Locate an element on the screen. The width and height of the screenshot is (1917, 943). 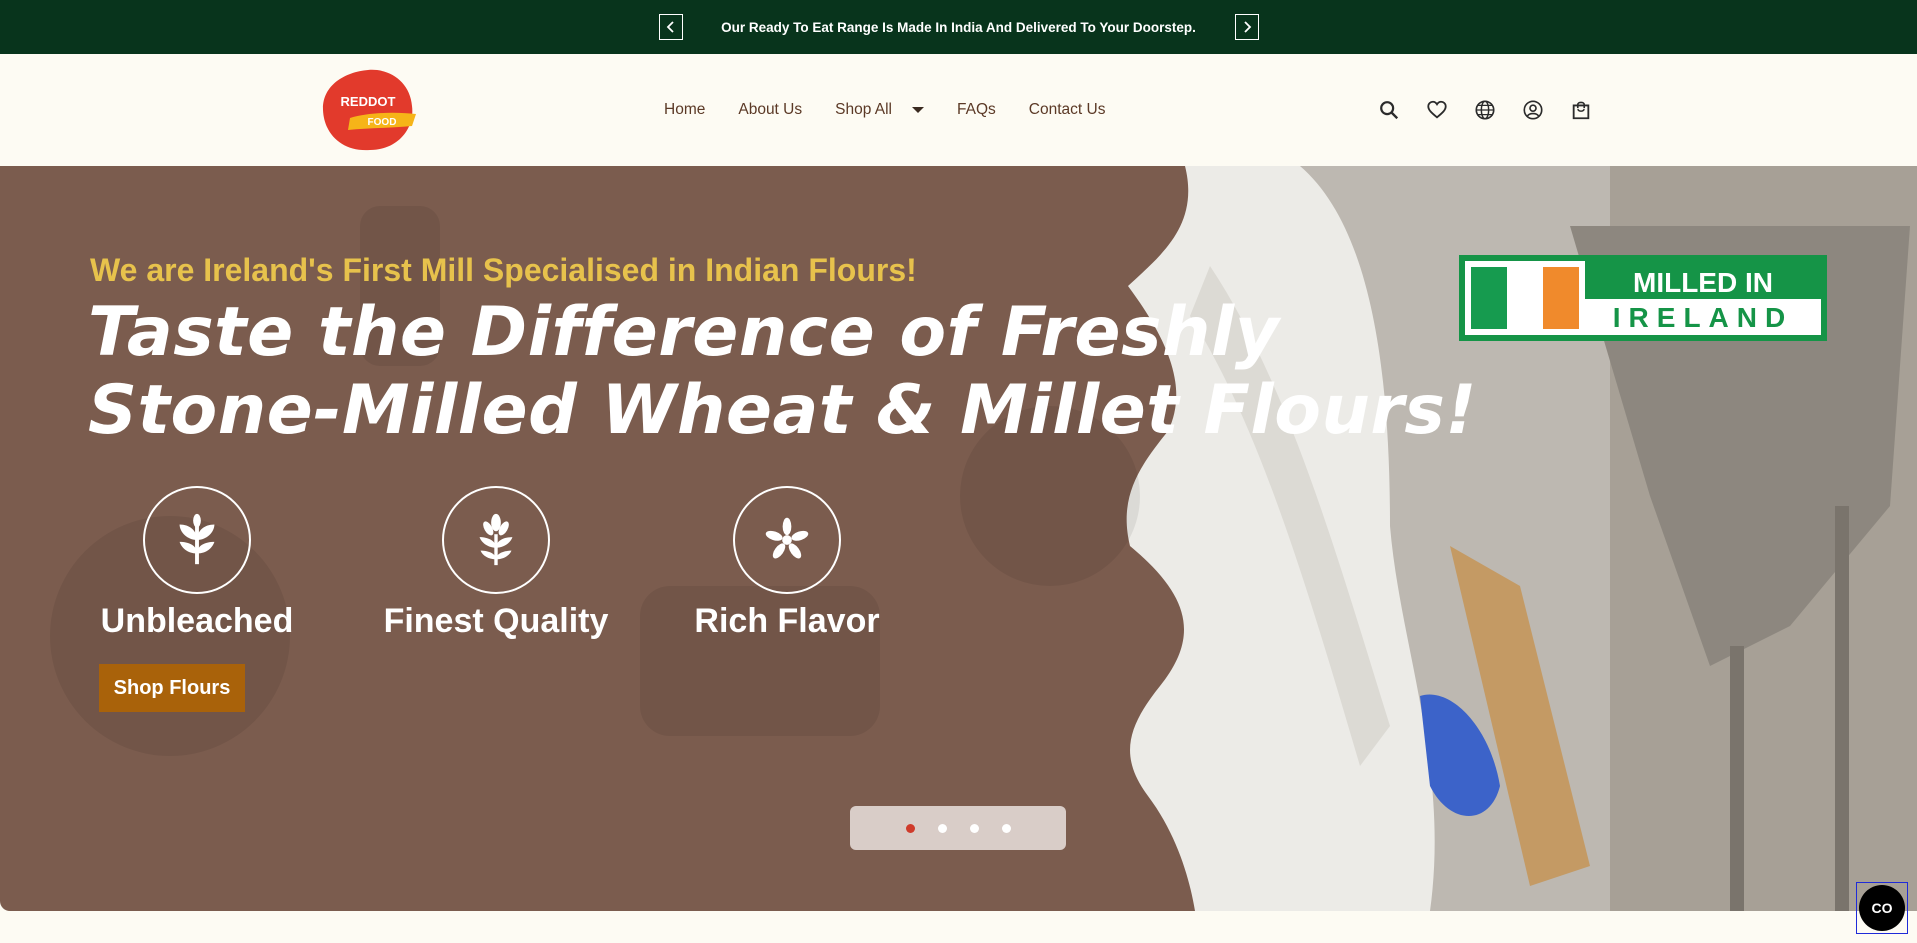
logo-text-food: FOOD is located at coordinates (382, 122).